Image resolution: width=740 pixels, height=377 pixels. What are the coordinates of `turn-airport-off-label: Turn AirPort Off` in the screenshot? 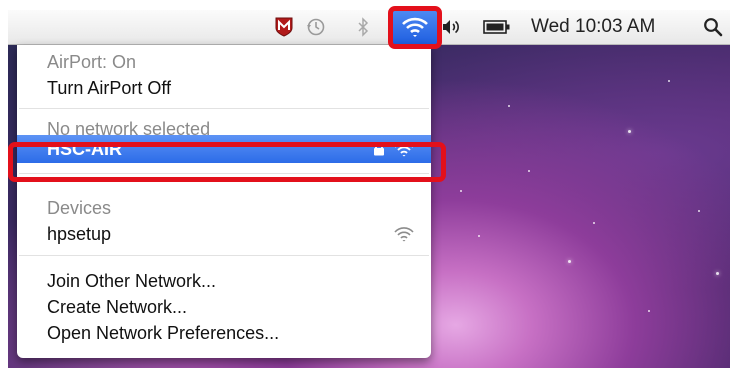 It's located at (109, 87).